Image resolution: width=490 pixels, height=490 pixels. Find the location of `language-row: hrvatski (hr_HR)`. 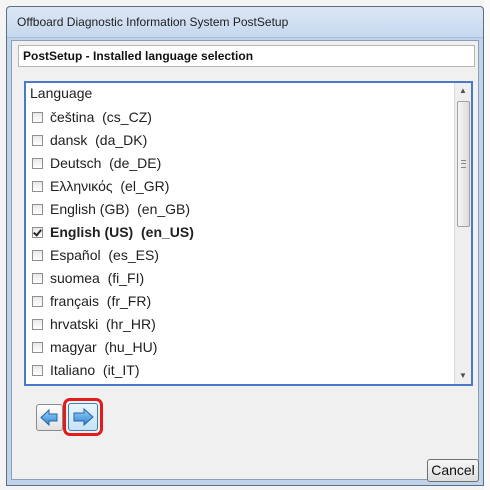

language-row: hrvatski (hr_HR) is located at coordinates (240, 325).